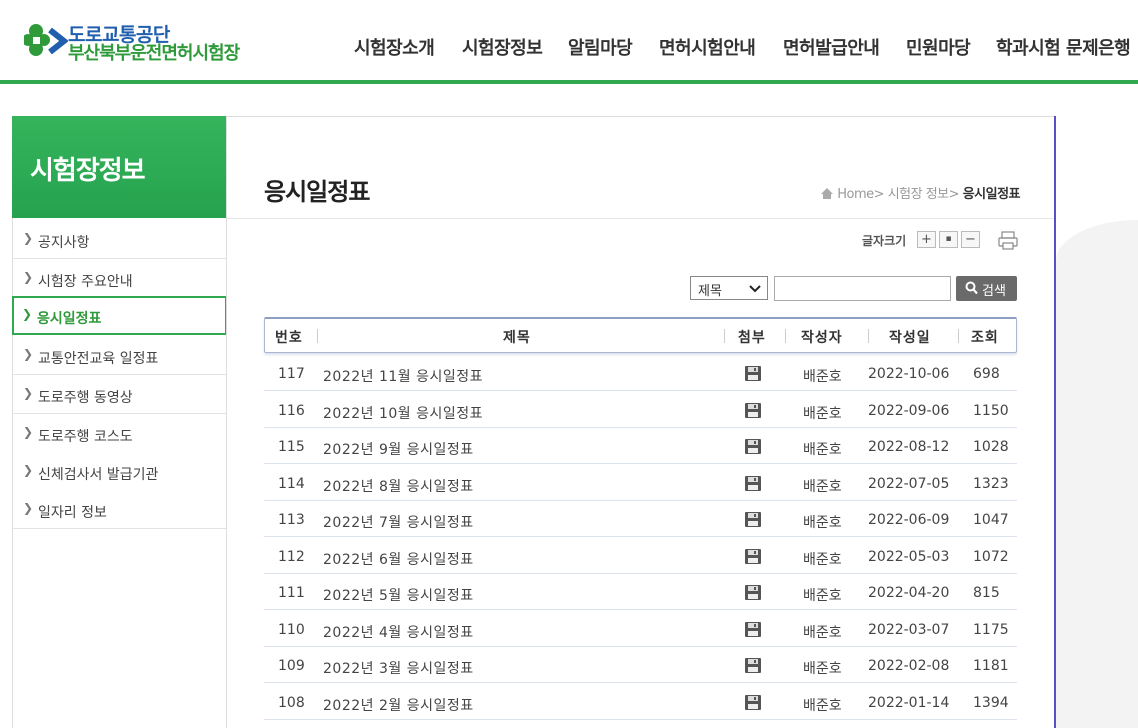  Describe the element at coordinates (154, 53) in the screenshot. I see `logo-site-name: 부산북부운전면허시험장` at that location.